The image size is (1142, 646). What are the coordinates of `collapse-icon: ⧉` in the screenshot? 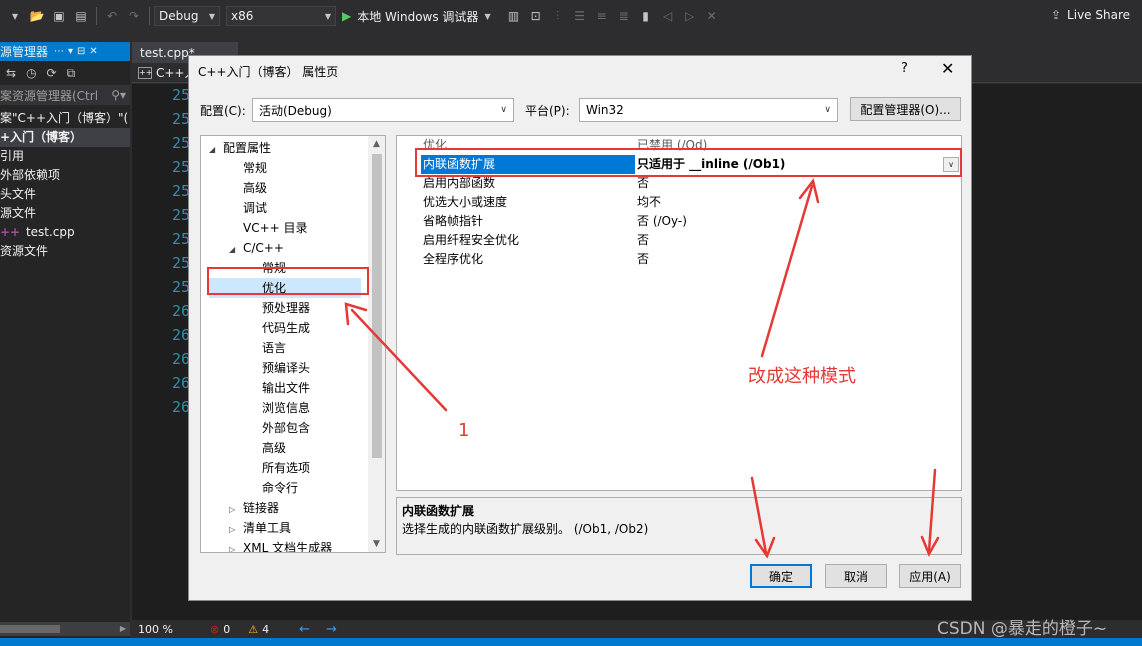 It's located at (71, 73).